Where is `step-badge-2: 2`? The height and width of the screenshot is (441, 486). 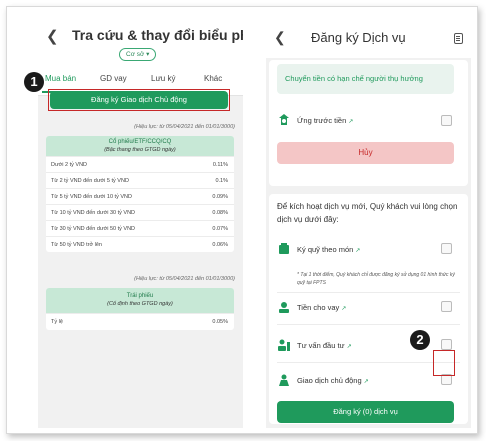 step-badge-2: 2 is located at coordinates (420, 340).